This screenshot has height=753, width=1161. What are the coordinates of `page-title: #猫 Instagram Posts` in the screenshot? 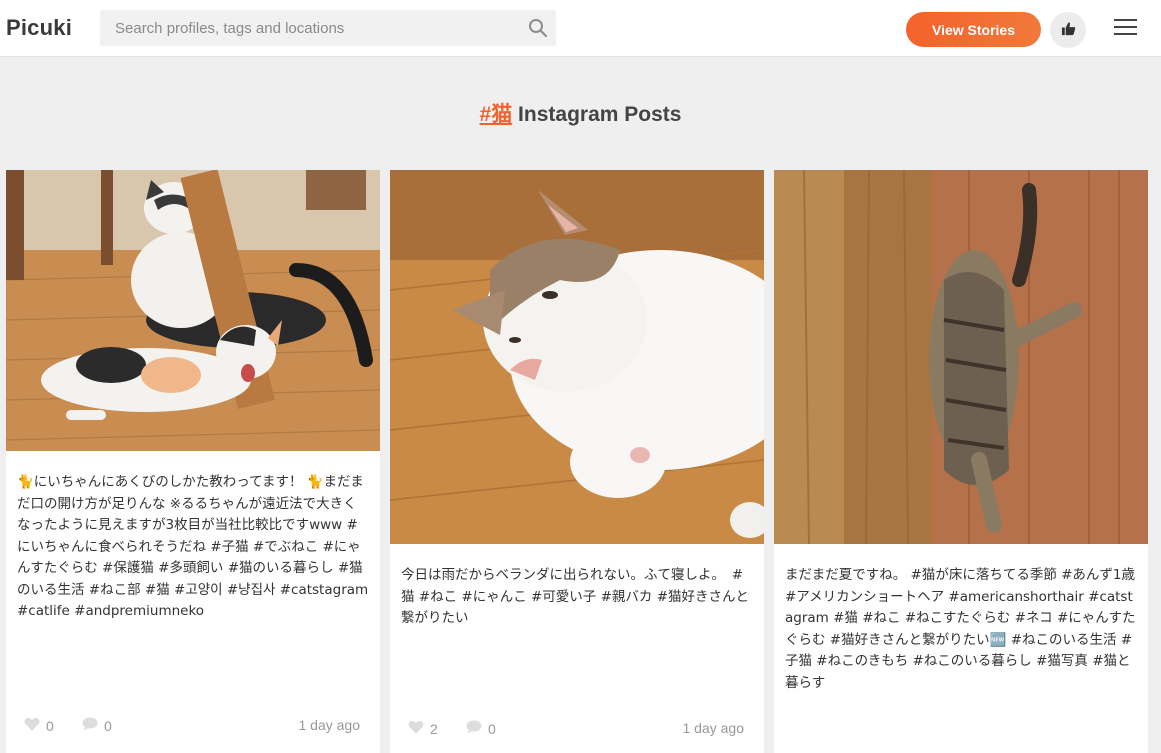 It's located at (580, 113).